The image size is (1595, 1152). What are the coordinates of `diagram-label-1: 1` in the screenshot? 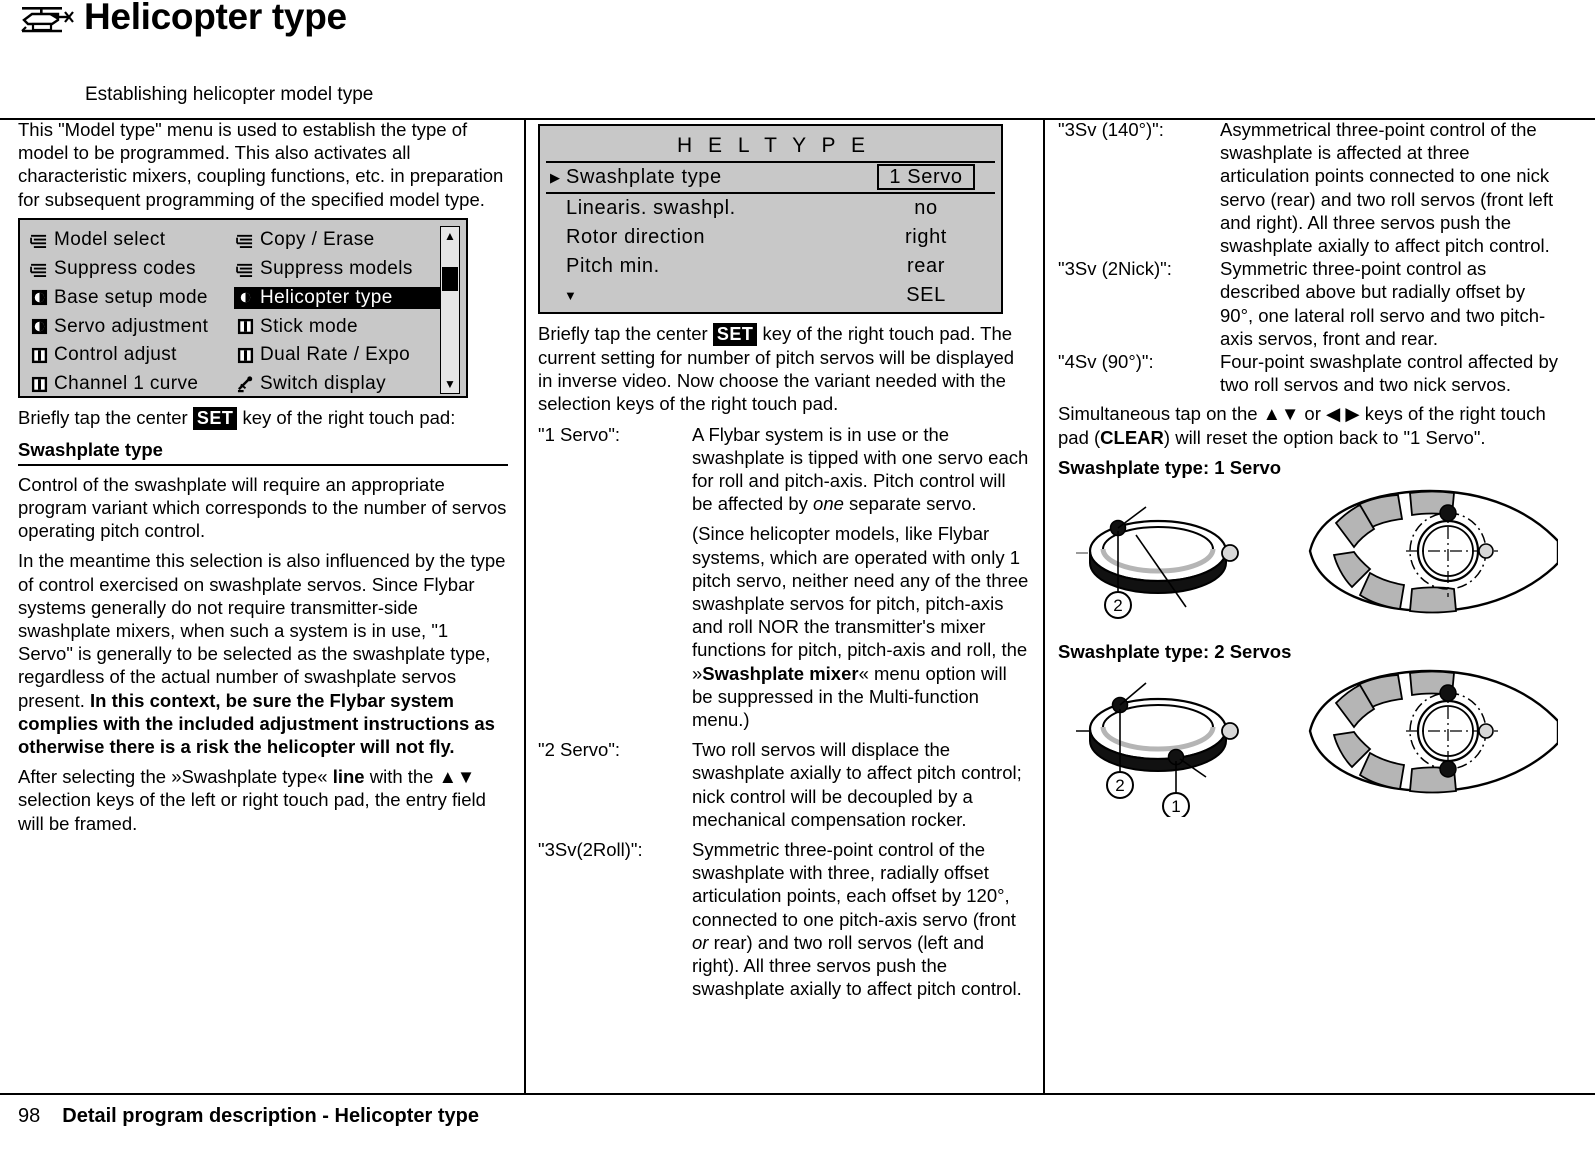 It's located at (1175, 806).